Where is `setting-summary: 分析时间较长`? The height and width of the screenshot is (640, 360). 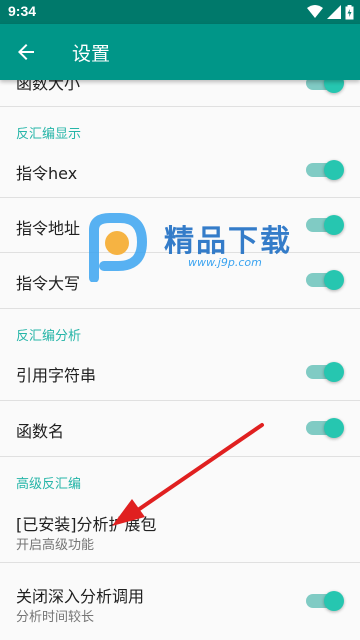 setting-summary: 分析时间较长 is located at coordinates (55, 617).